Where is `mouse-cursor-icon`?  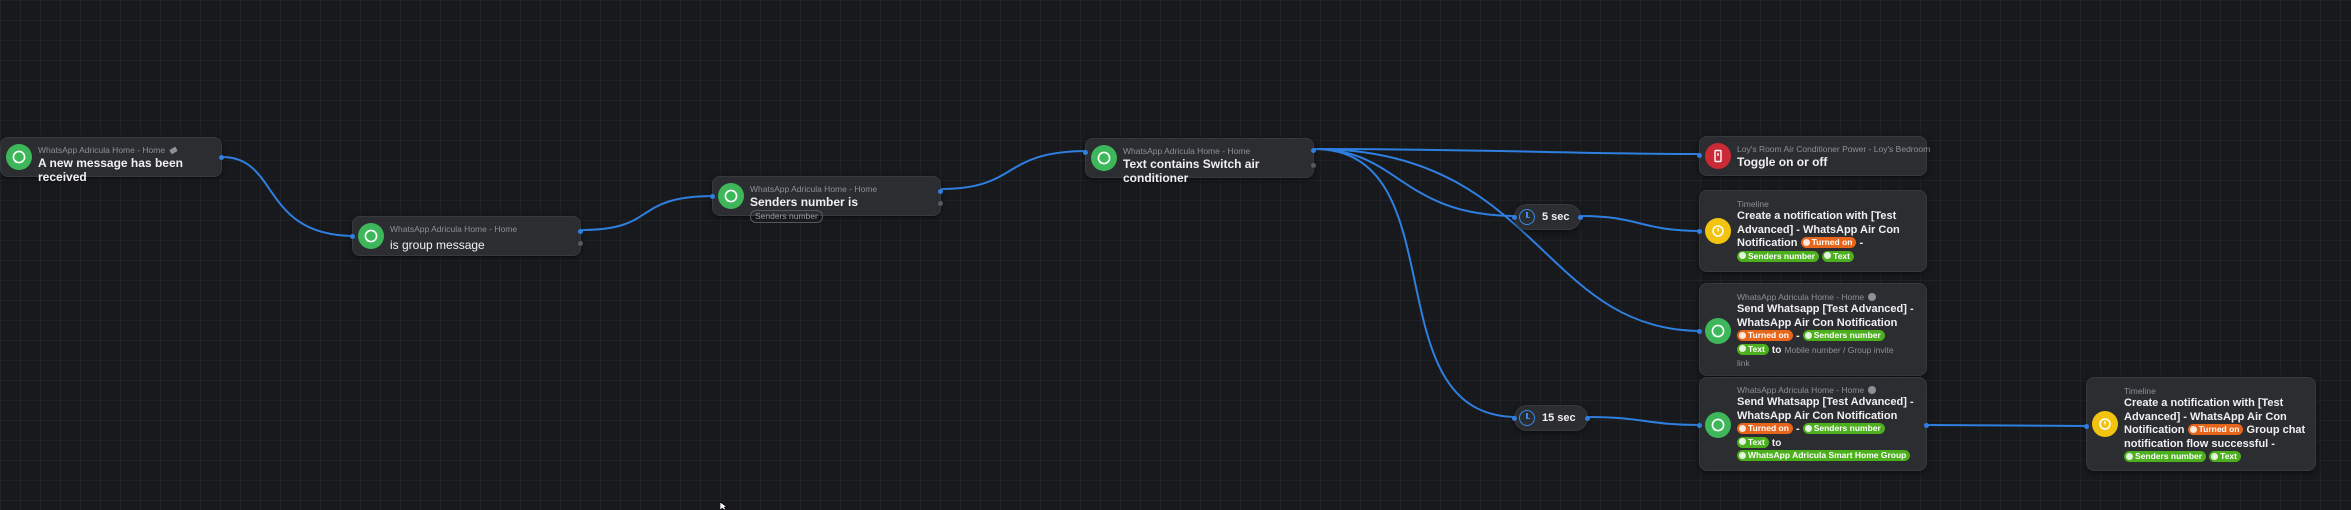 mouse-cursor-icon is located at coordinates (724, 506).